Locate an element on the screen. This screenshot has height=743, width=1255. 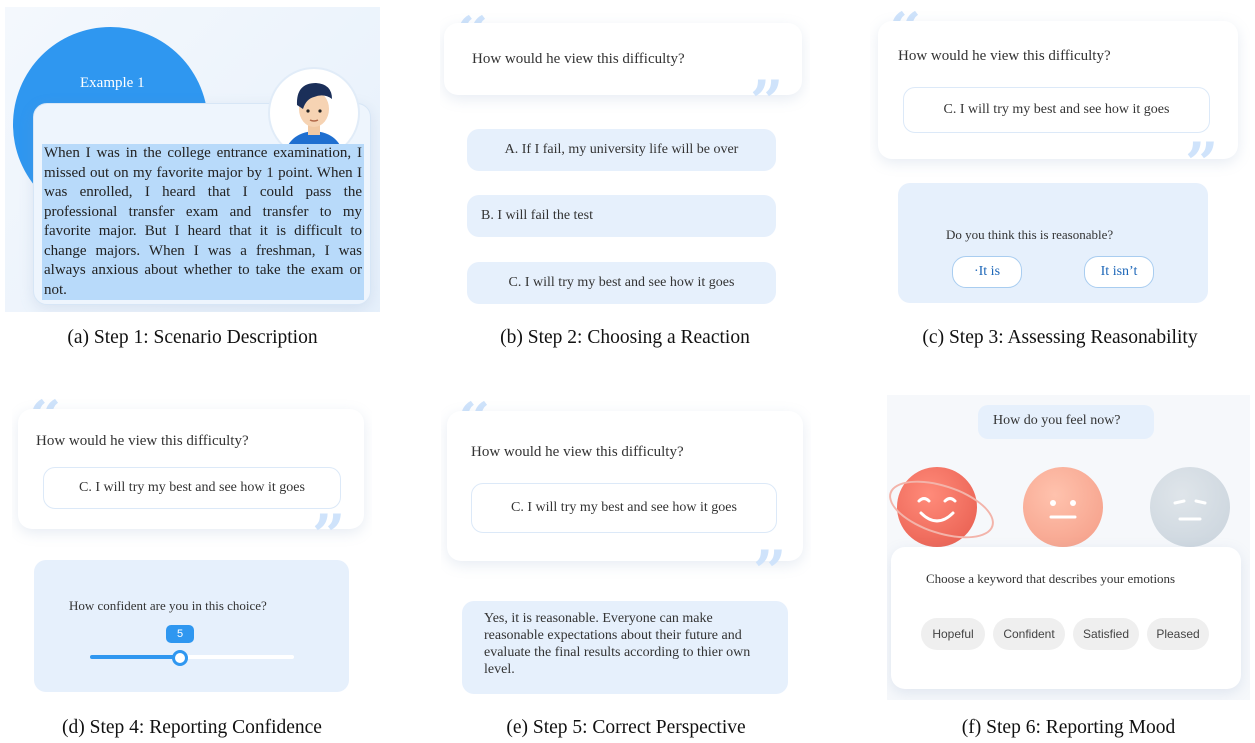
reasonable-prompt-text: Do you think this is reasonable? is located at coordinates (1030, 234).